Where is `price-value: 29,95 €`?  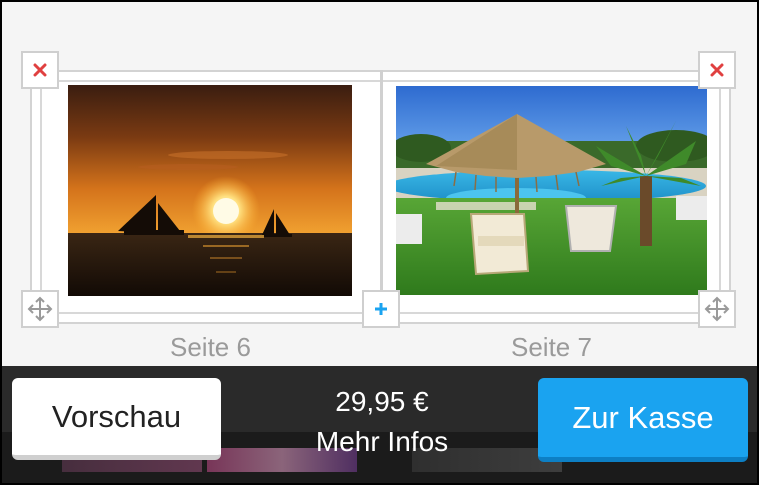 price-value: 29,95 € is located at coordinates (382, 401).